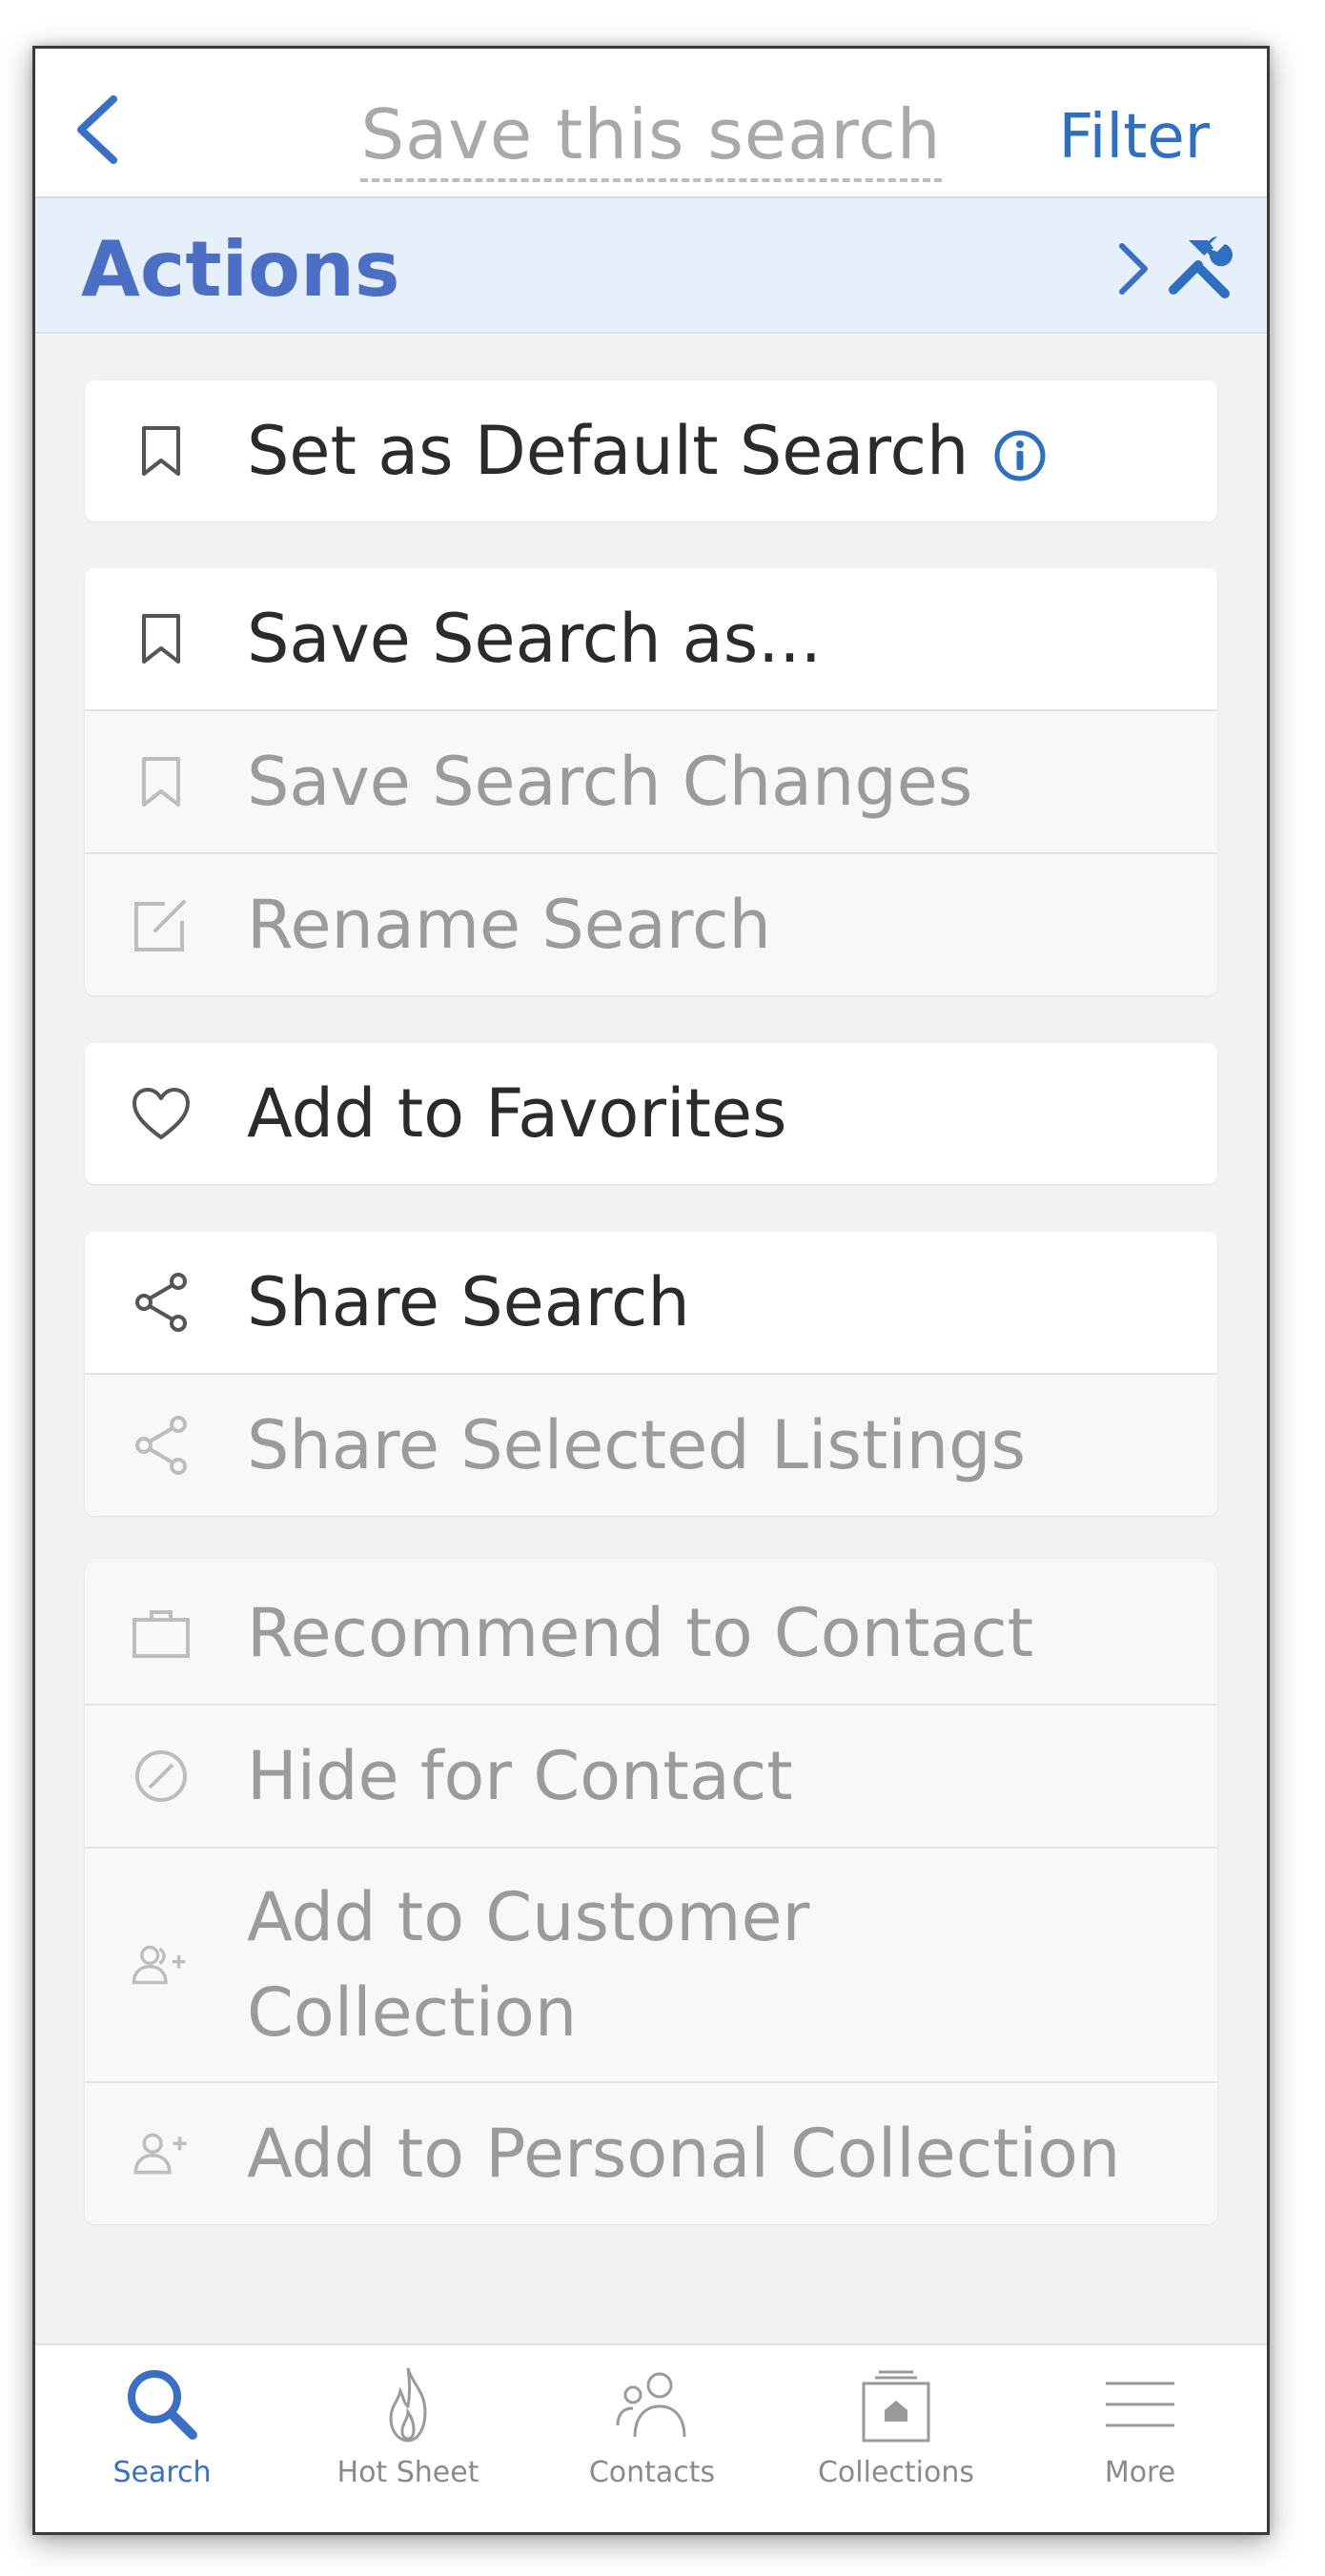 The image size is (1325, 2576). I want to click on actions-title: Actions, so click(240, 269).